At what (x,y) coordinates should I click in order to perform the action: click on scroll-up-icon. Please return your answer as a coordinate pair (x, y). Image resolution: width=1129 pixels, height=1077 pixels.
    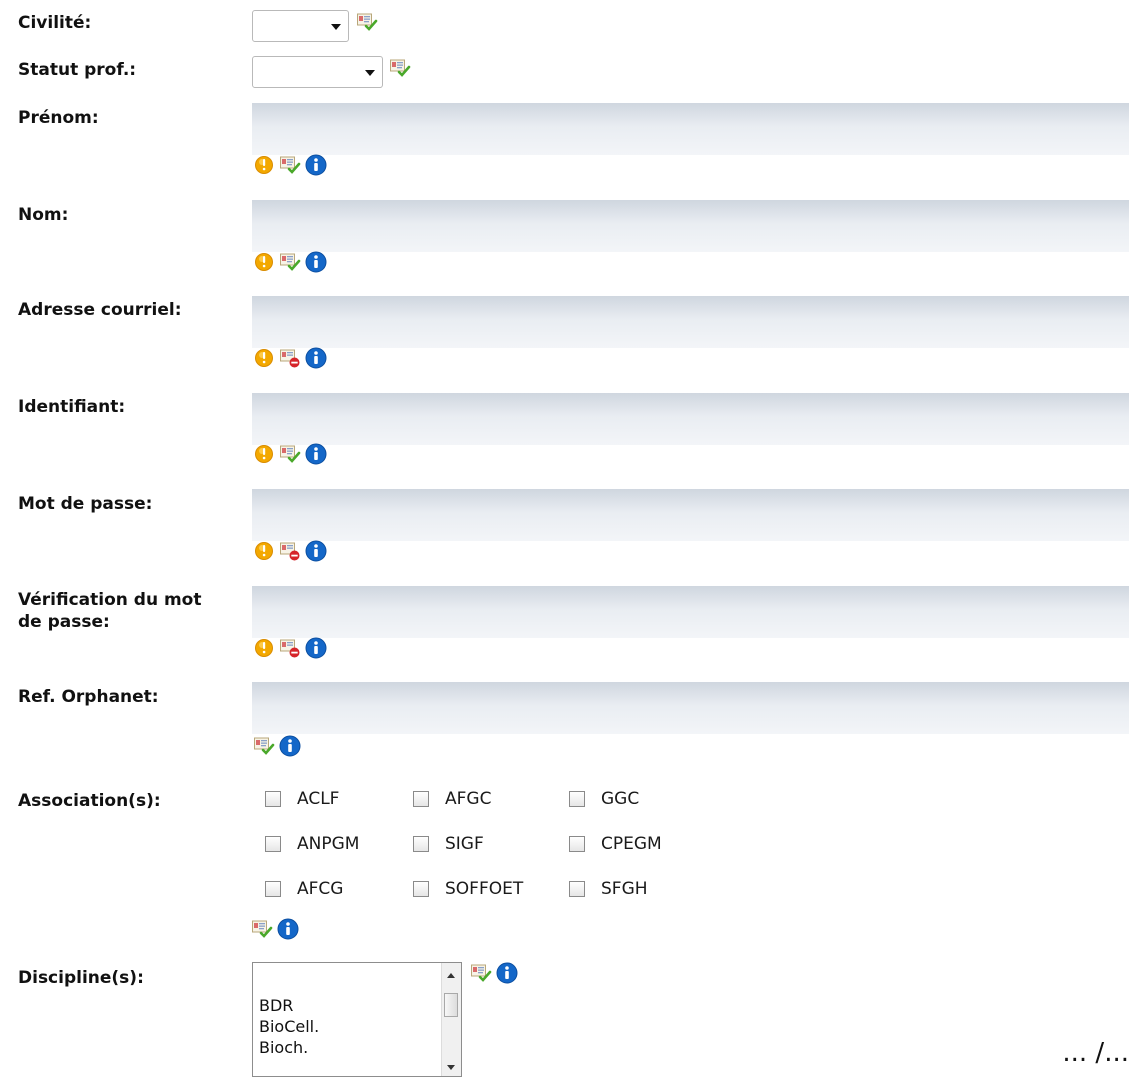
    Looking at the image, I should click on (451, 975).